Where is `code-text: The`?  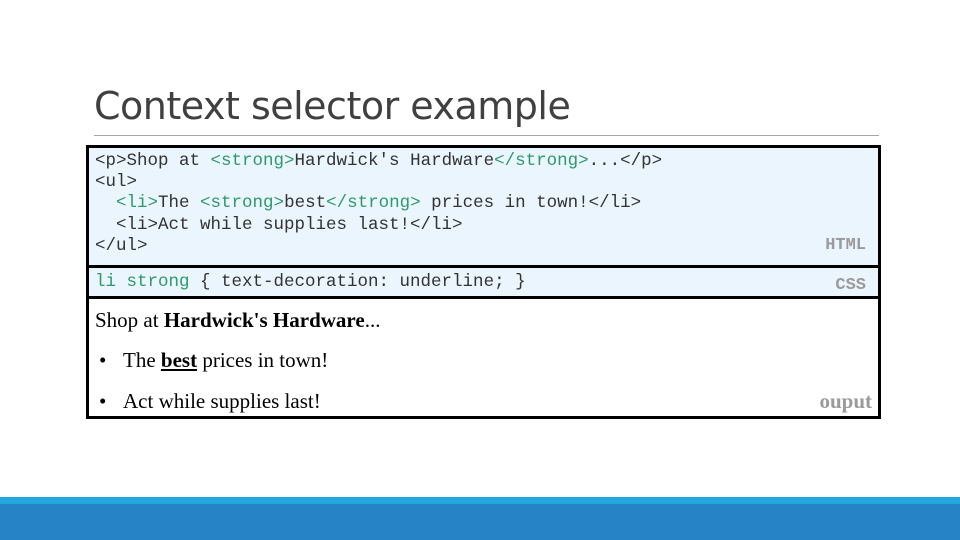
code-text: The is located at coordinates (179, 203).